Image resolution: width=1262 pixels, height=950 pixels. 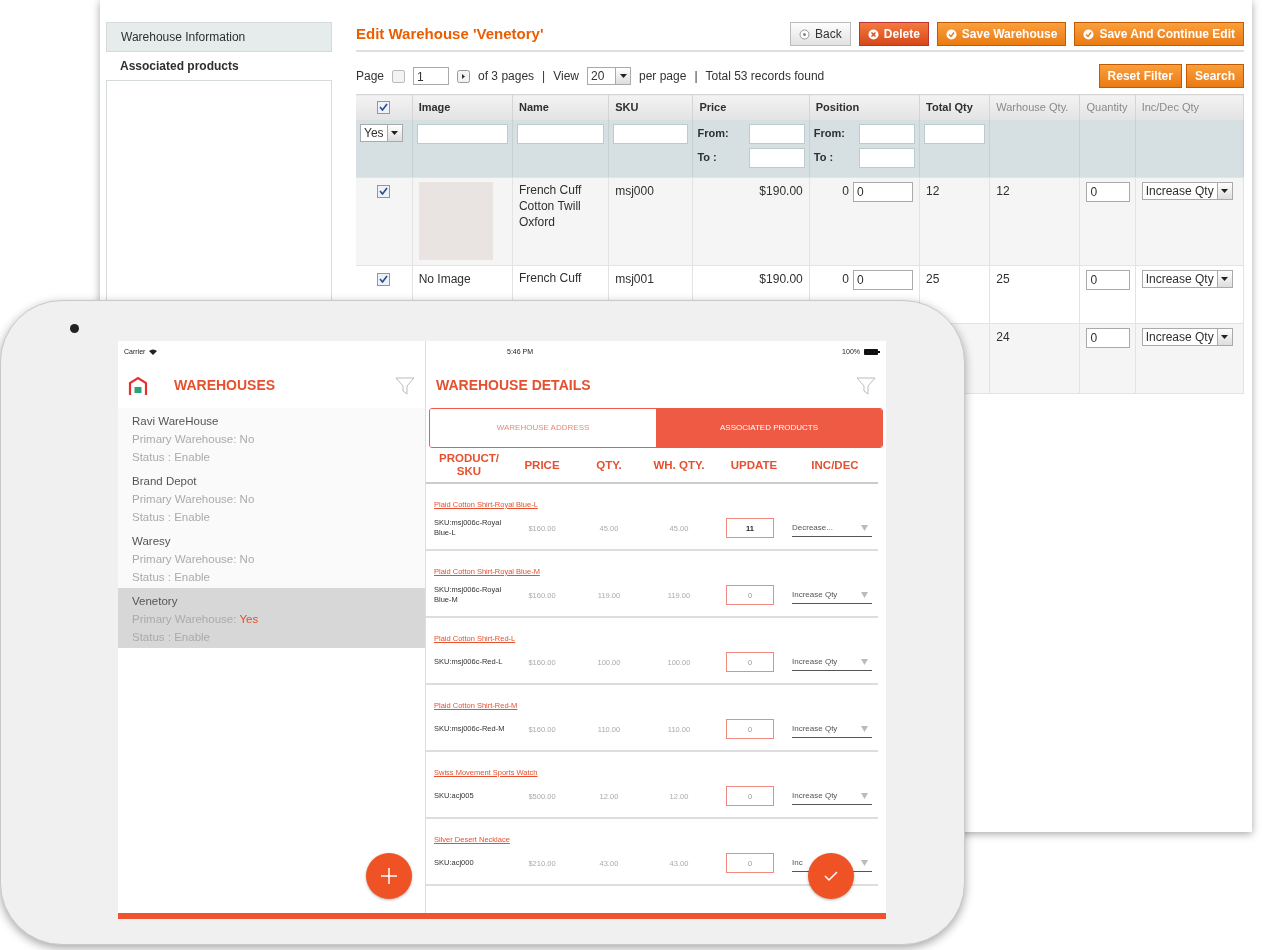 I want to click on close-icon, so click(x=873, y=34).